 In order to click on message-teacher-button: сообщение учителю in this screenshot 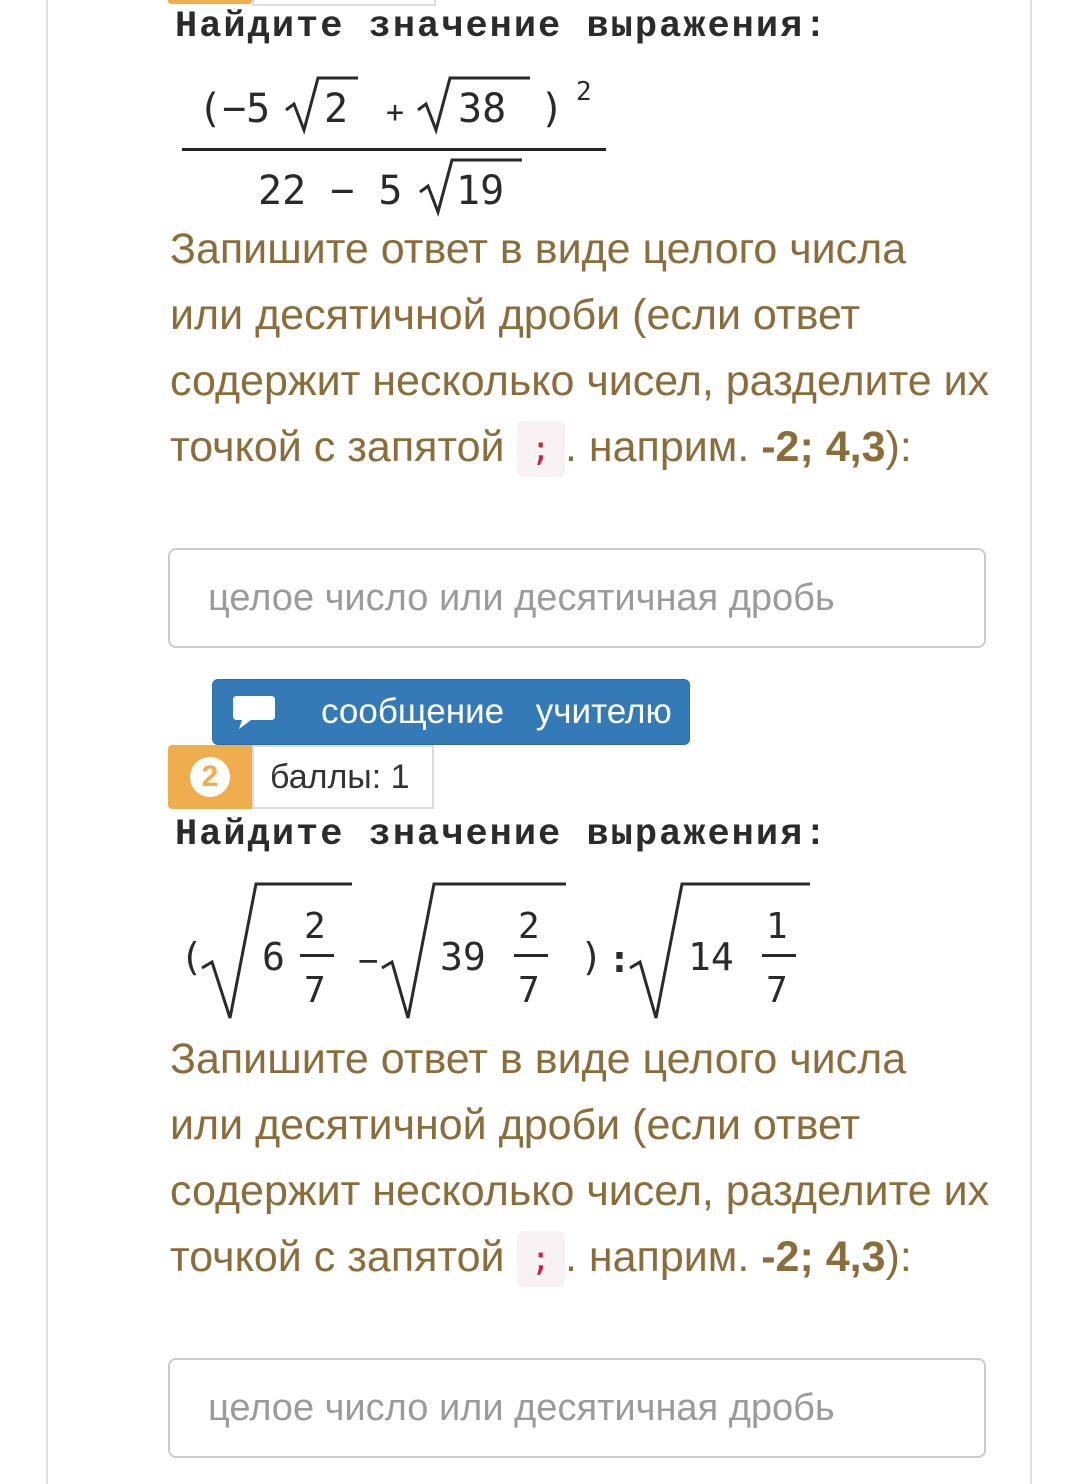, I will do `click(451, 712)`.